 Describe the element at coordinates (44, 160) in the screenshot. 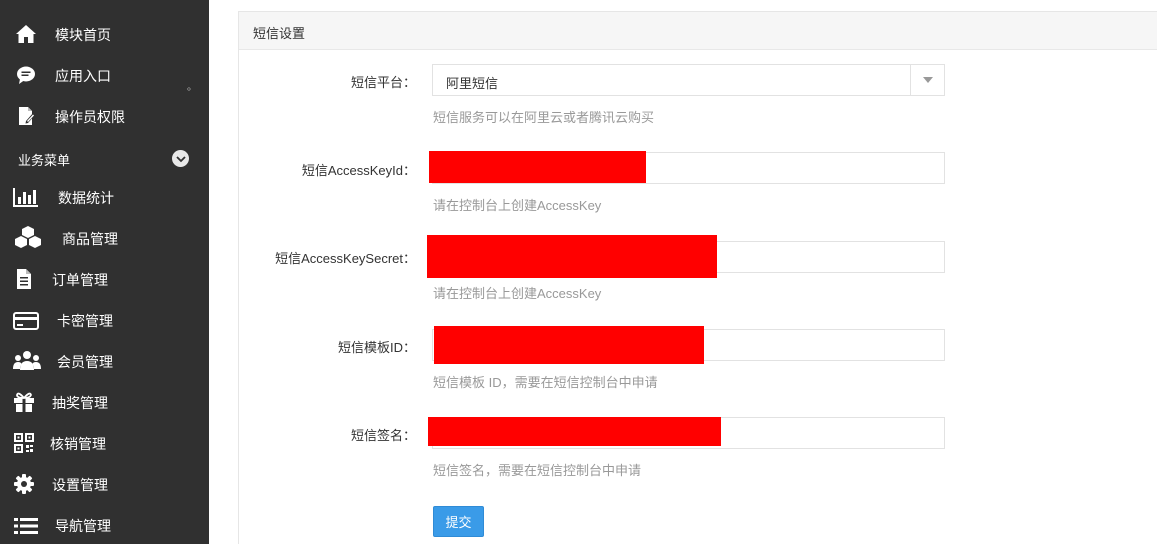

I see `business-menu-label: 业务菜单` at that location.